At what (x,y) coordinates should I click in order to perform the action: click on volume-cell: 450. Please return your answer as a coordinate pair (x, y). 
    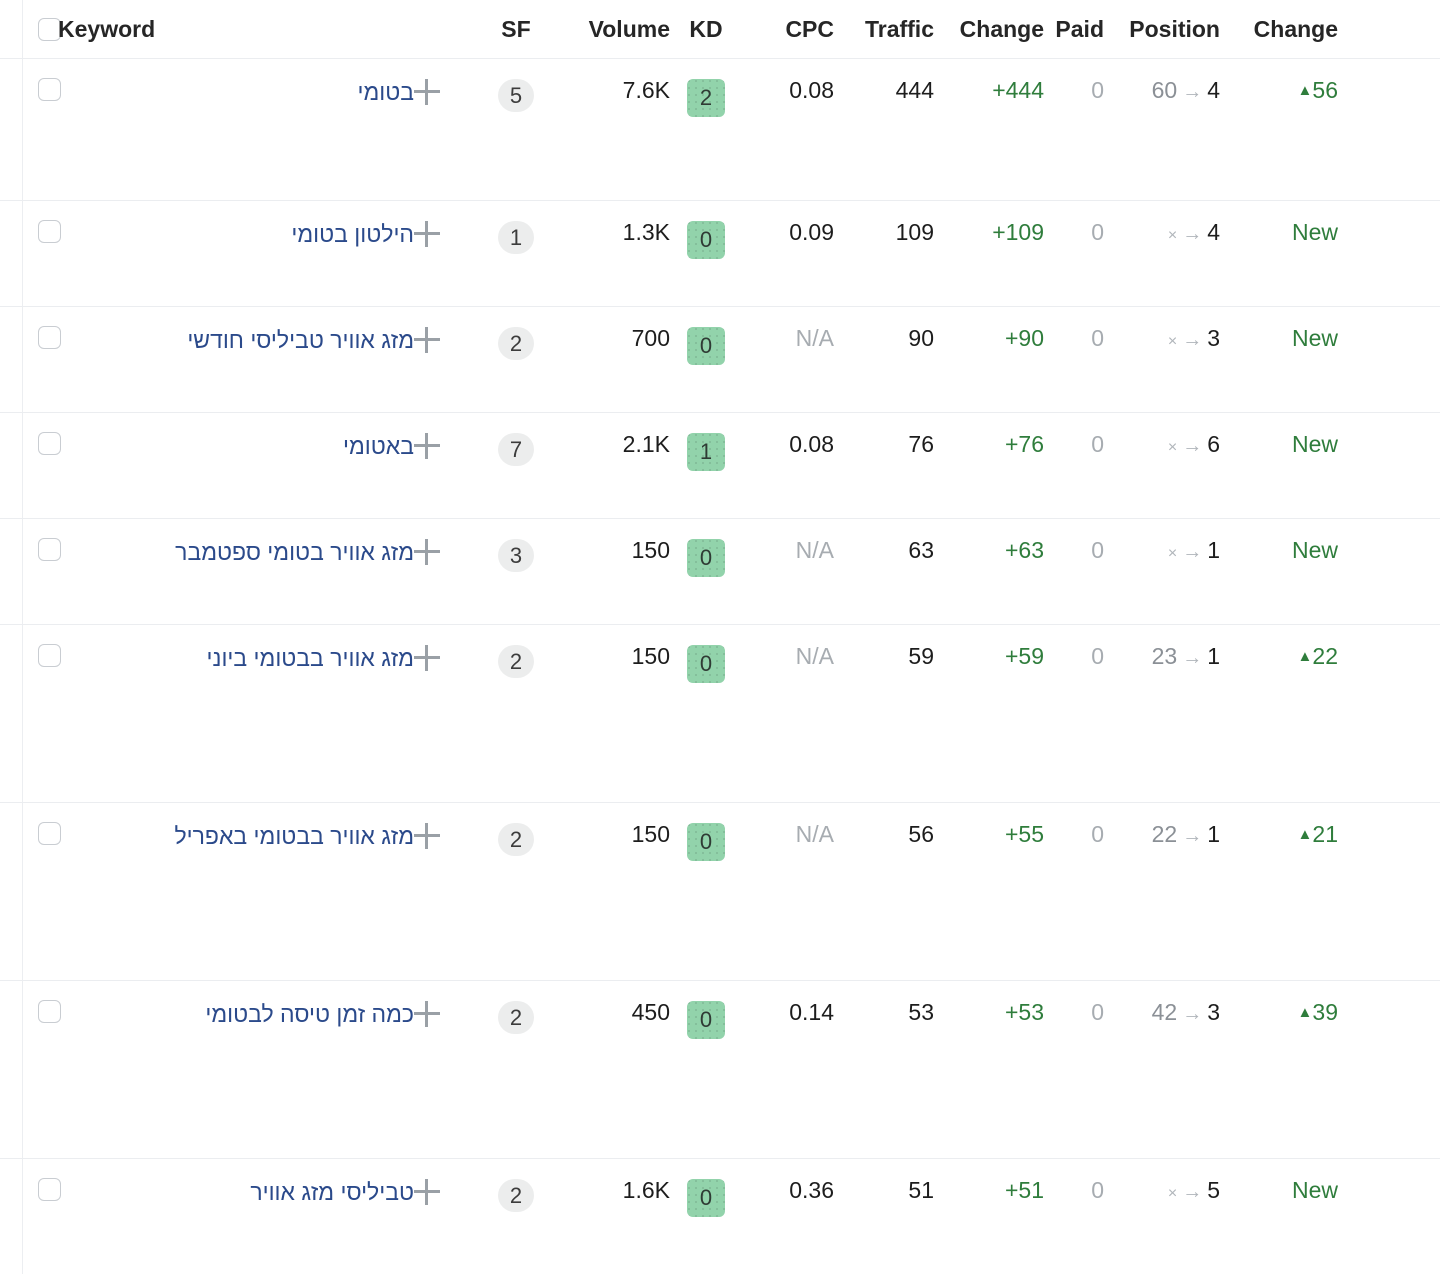
    Looking at the image, I should click on (650, 1012).